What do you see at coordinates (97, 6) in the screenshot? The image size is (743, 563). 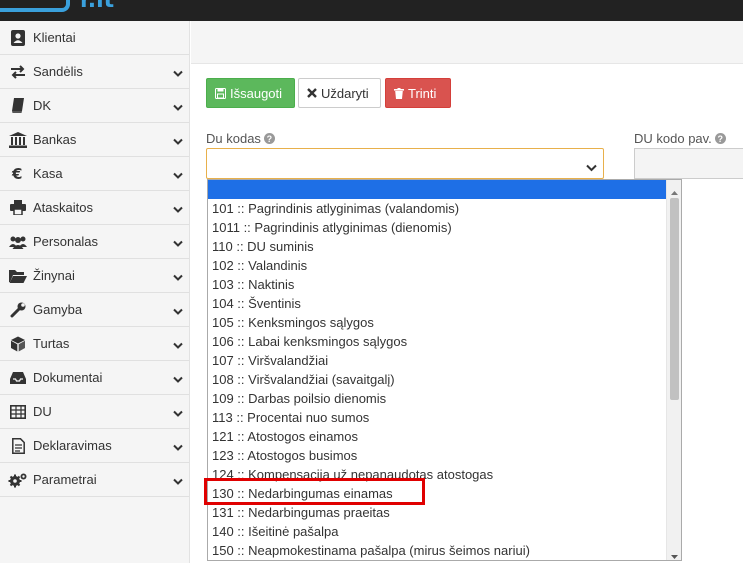 I see `logo-text: r.lt` at bounding box center [97, 6].